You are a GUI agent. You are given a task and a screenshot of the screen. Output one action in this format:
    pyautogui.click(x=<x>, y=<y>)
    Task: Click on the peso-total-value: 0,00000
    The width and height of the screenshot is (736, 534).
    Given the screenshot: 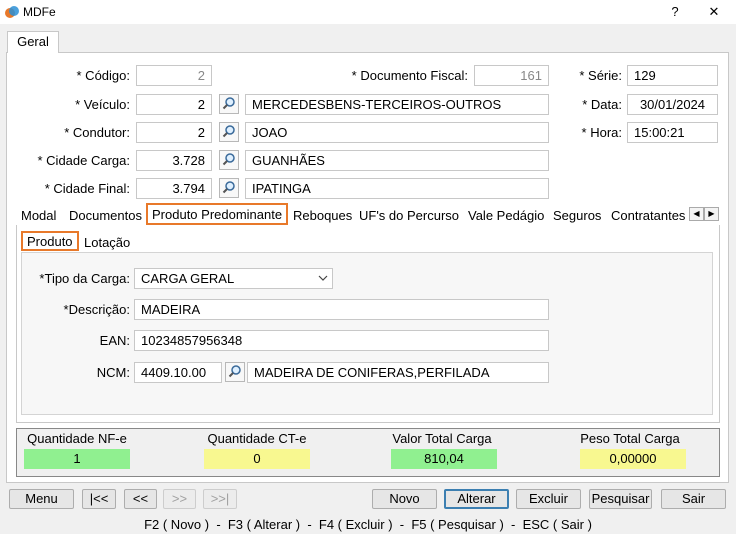 What is the action you would take?
    pyautogui.click(x=633, y=459)
    